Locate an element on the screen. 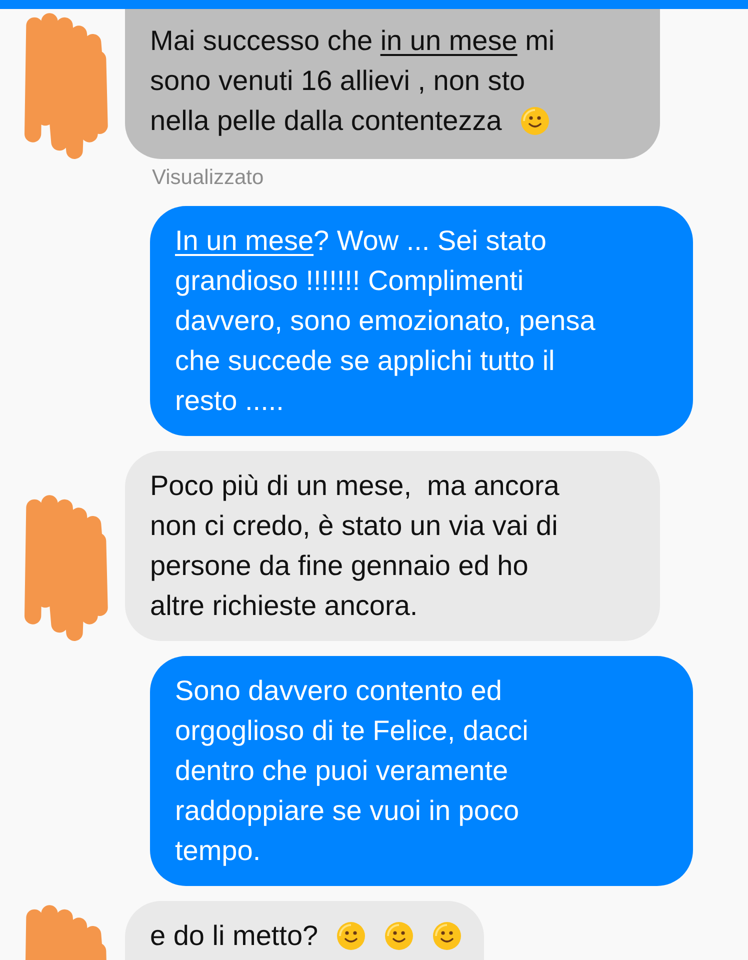  message-text: non ci credo, è stato un via vai di is located at coordinates (354, 526).